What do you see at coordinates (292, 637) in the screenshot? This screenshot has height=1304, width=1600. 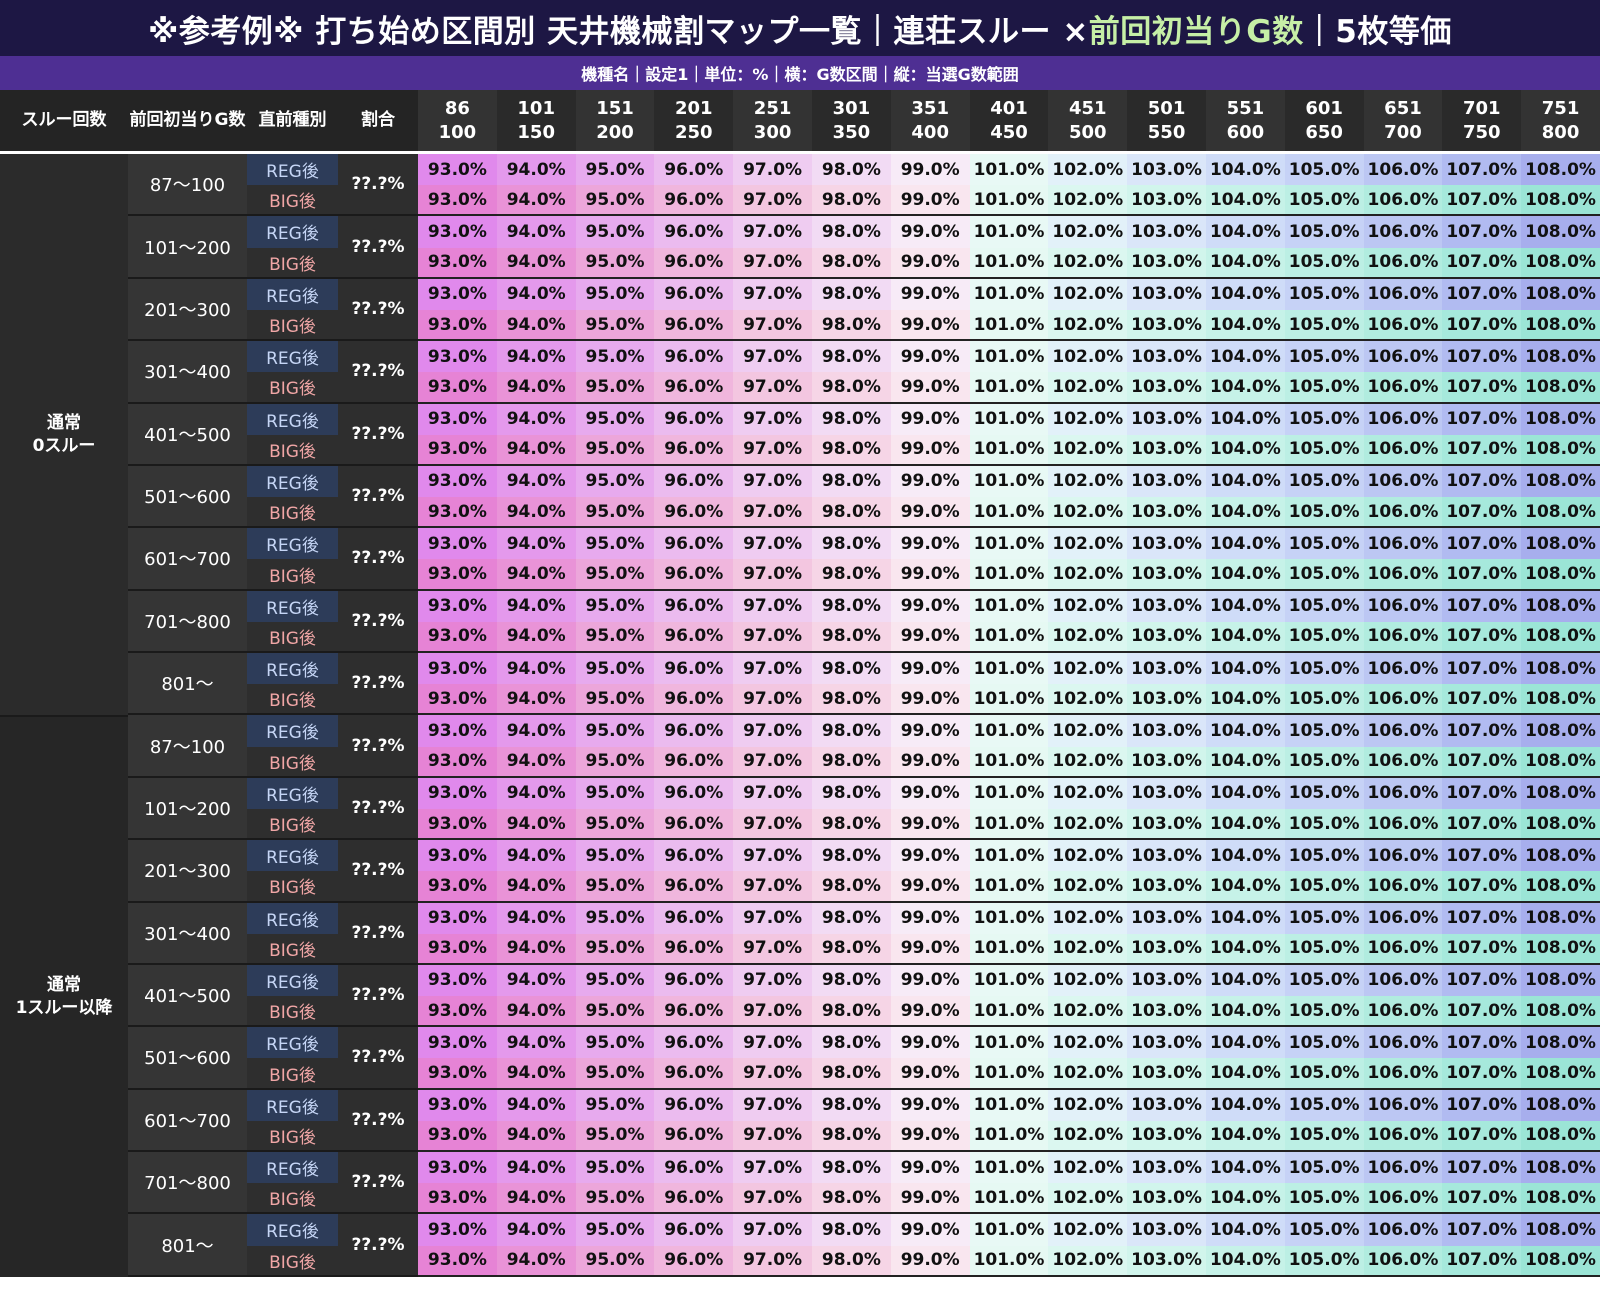 I see `last-type-big: BIG後` at bounding box center [292, 637].